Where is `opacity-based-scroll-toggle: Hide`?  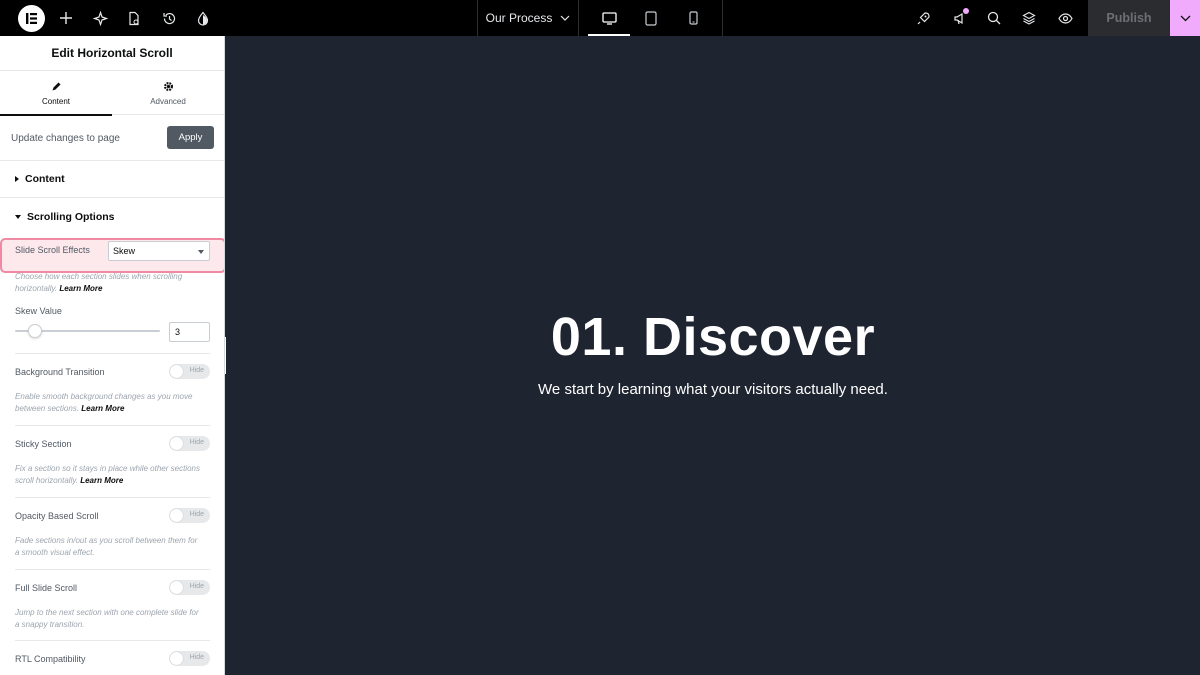
opacity-based-scroll-toggle: Hide is located at coordinates (189, 515).